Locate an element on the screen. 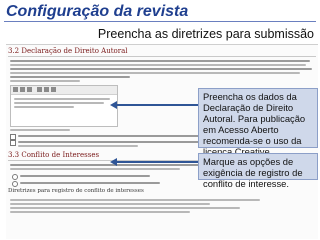  italic-icon is located at coordinates (22, 89).